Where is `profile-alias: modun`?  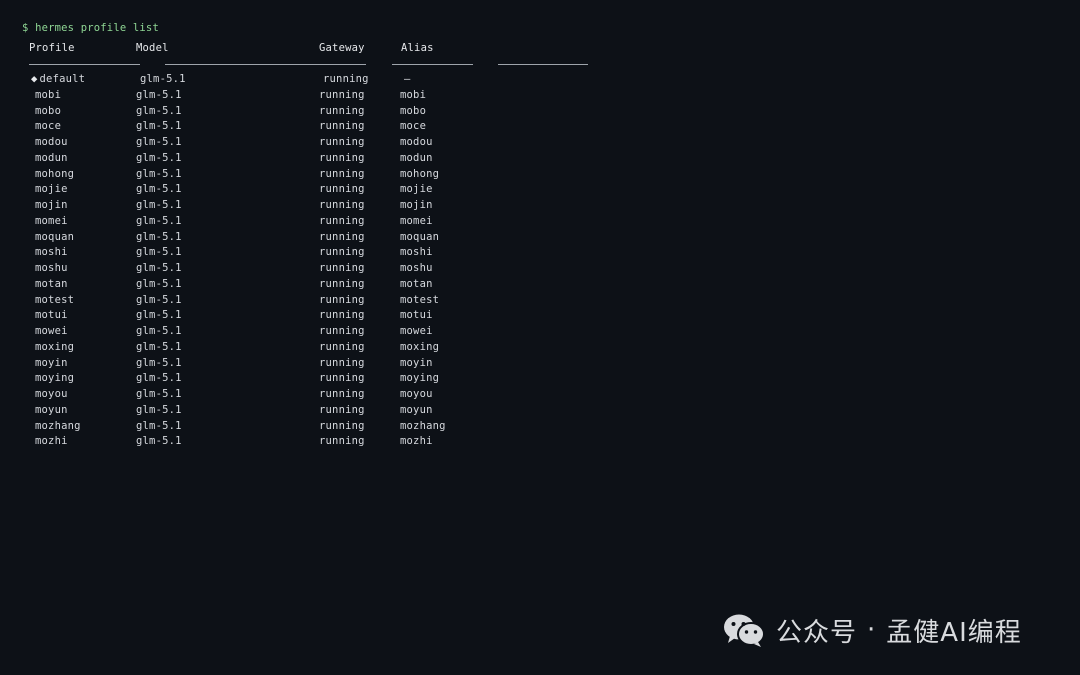 profile-alias: modun is located at coordinates (416, 157).